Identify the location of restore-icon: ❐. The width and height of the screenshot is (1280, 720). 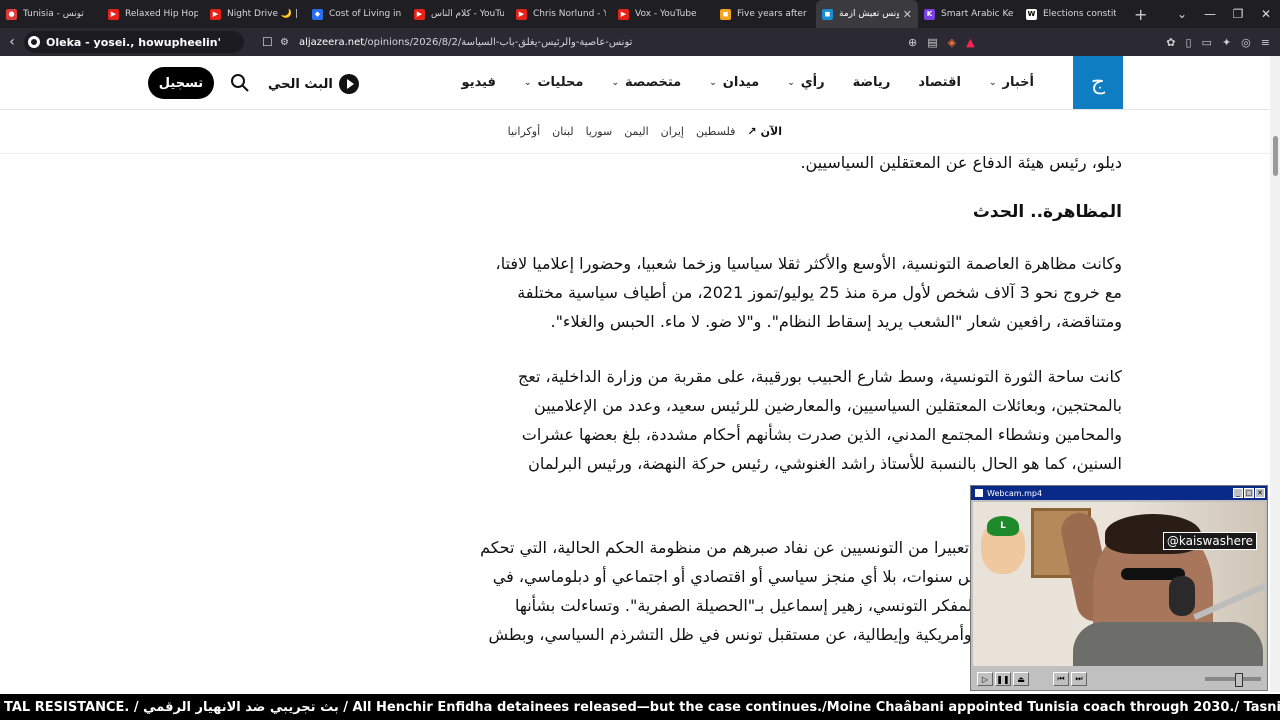
(1238, 14).